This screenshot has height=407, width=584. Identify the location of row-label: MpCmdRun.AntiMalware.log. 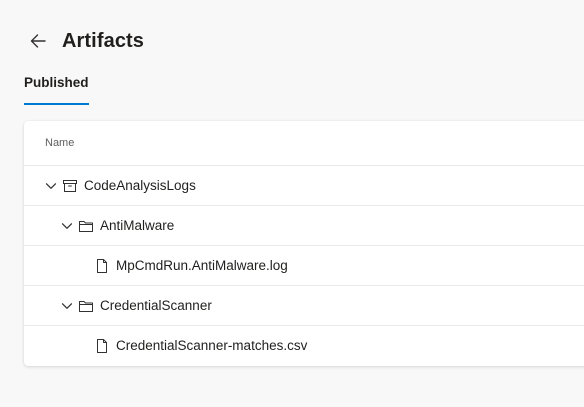
(202, 265).